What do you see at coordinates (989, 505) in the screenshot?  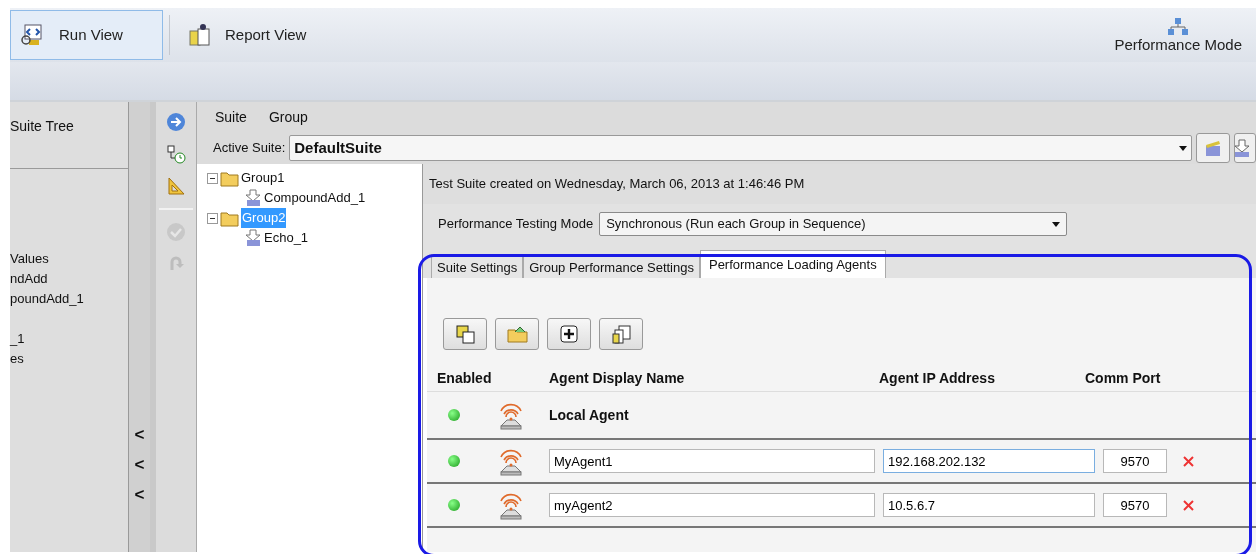 I see `ip-field: 10.5.6.7` at bounding box center [989, 505].